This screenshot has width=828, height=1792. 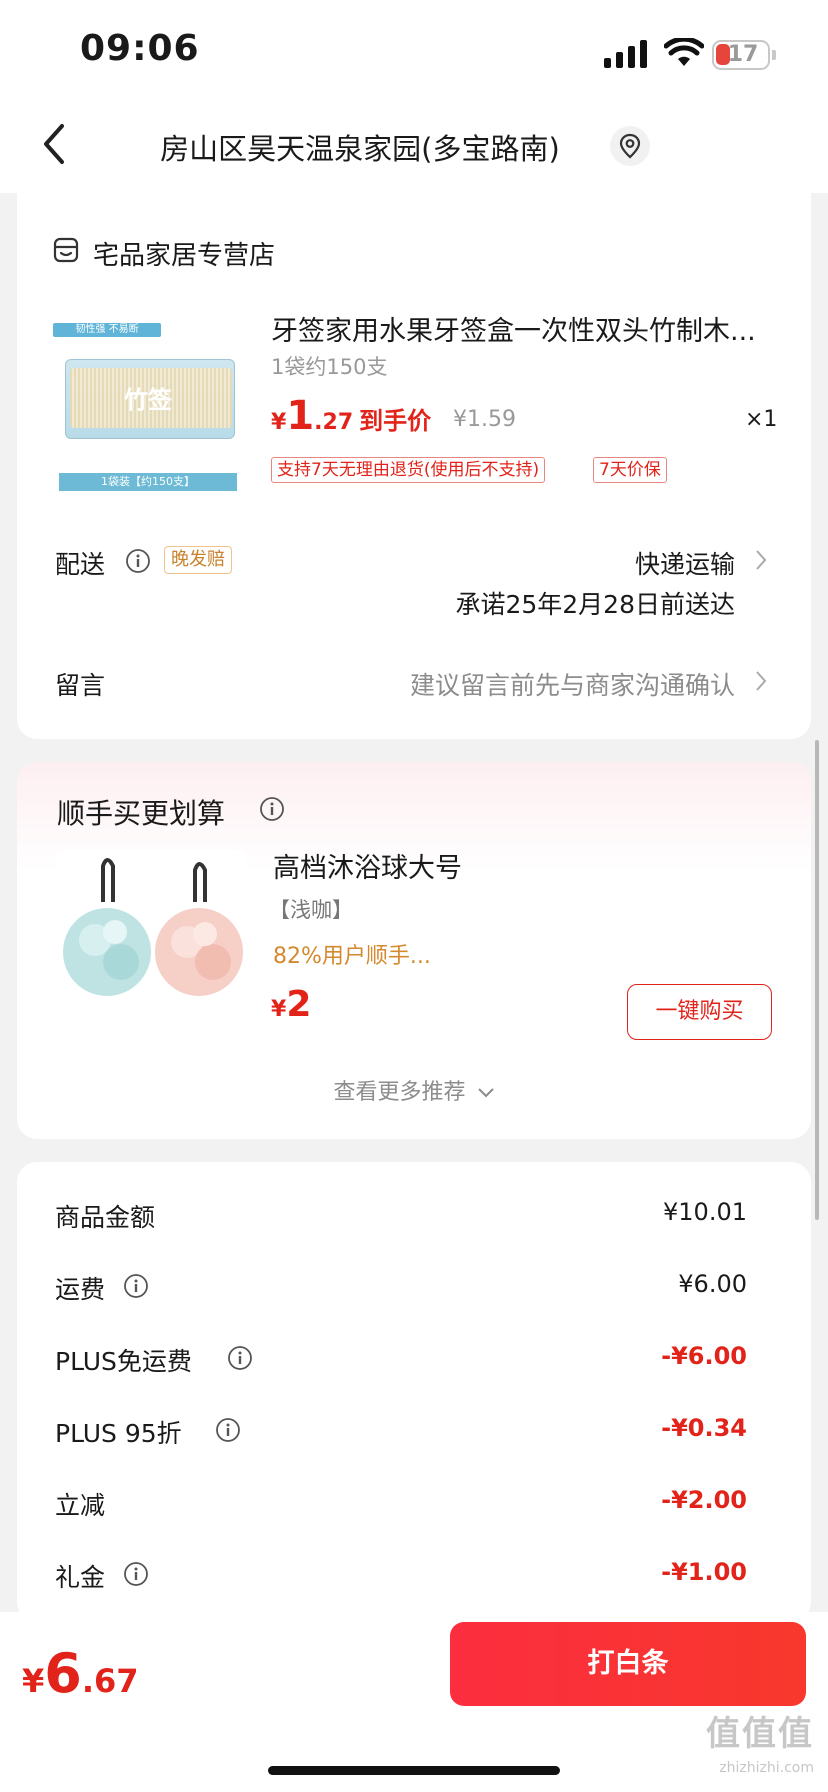 I want to click on image-caption: 1袋装【约150支】, so click(x=148, y=482).